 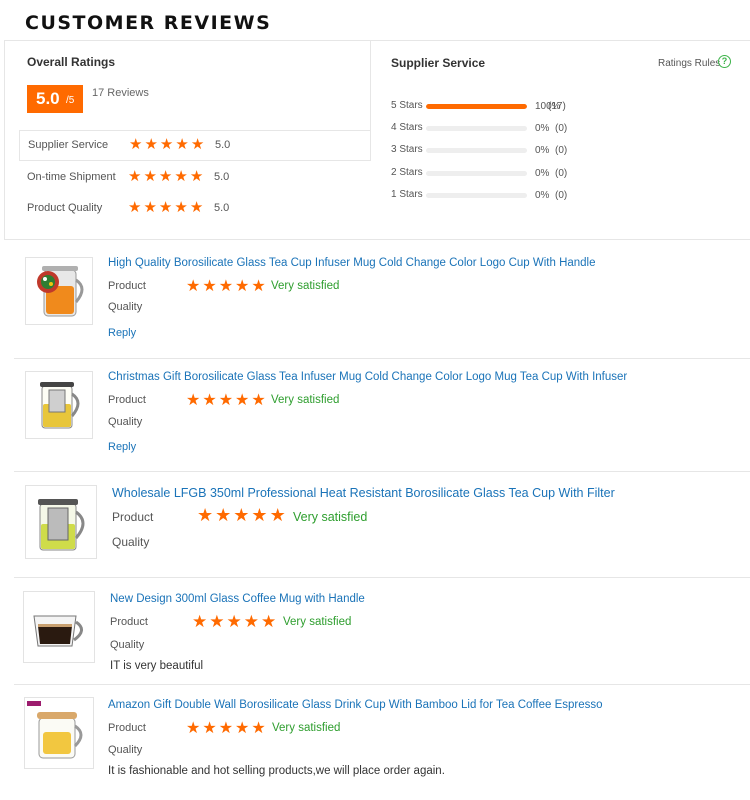 I want to click on review-comment: IT is very beautiful, so click(x=157, y=666).